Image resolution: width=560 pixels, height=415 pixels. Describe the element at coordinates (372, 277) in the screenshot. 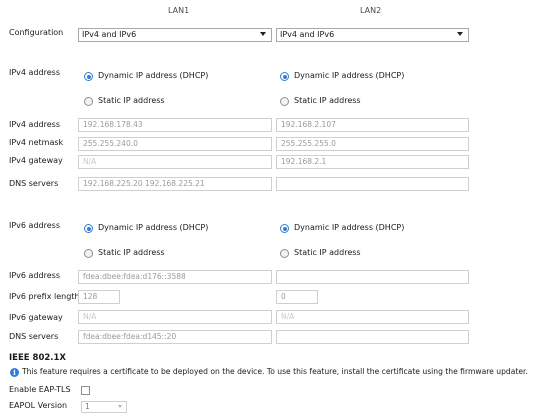

I see `lan2-ipv6-address-field` at that location.